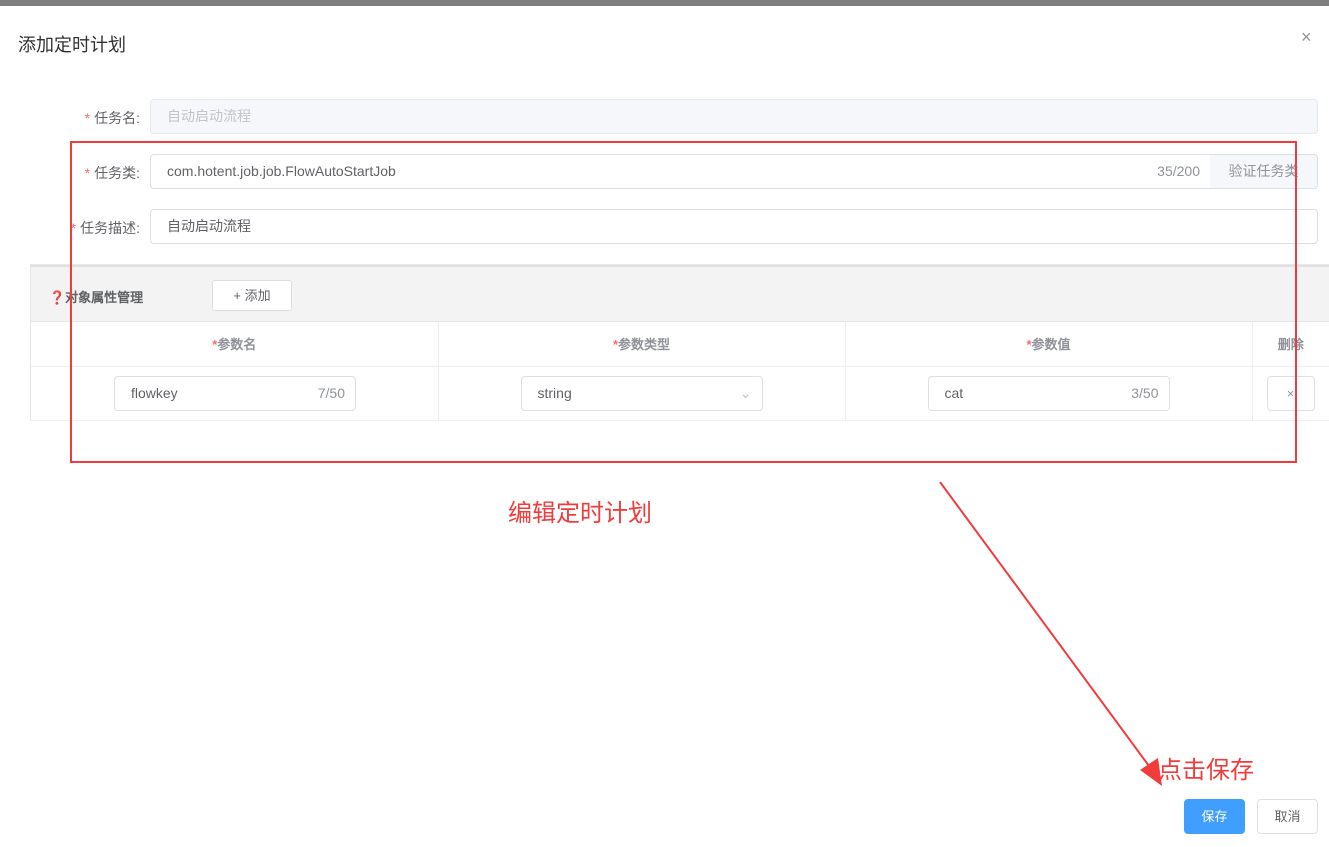  Describe the element at coordinates (1214, 816) in the screenshot. I see `save-button: 保存` at that location.